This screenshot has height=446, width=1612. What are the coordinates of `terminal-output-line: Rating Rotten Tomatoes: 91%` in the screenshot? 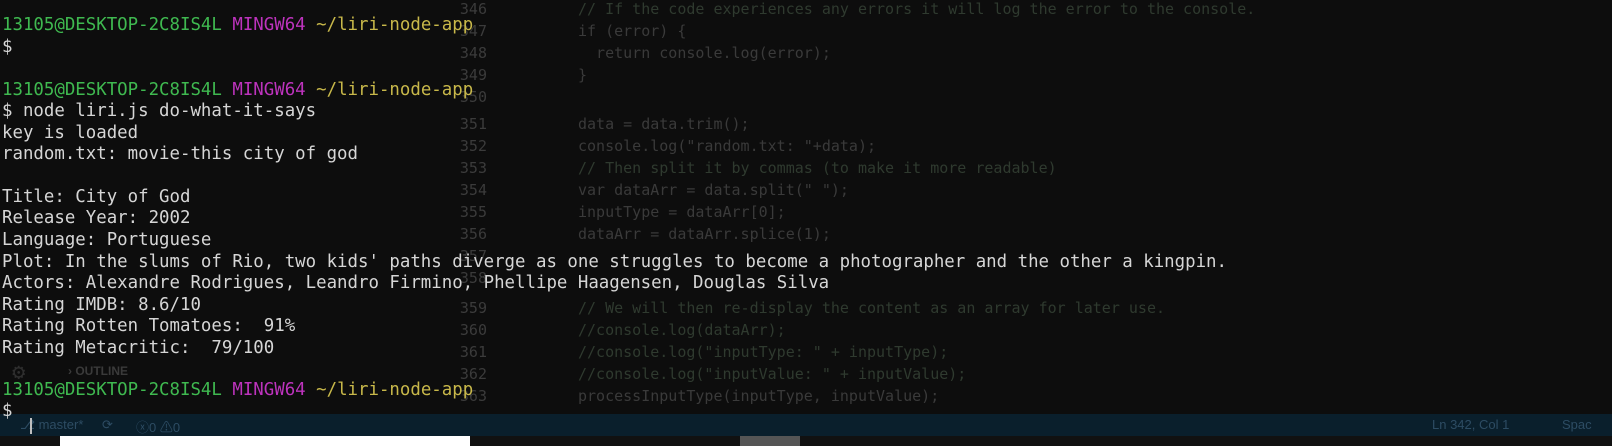 It's located at (149, 326).